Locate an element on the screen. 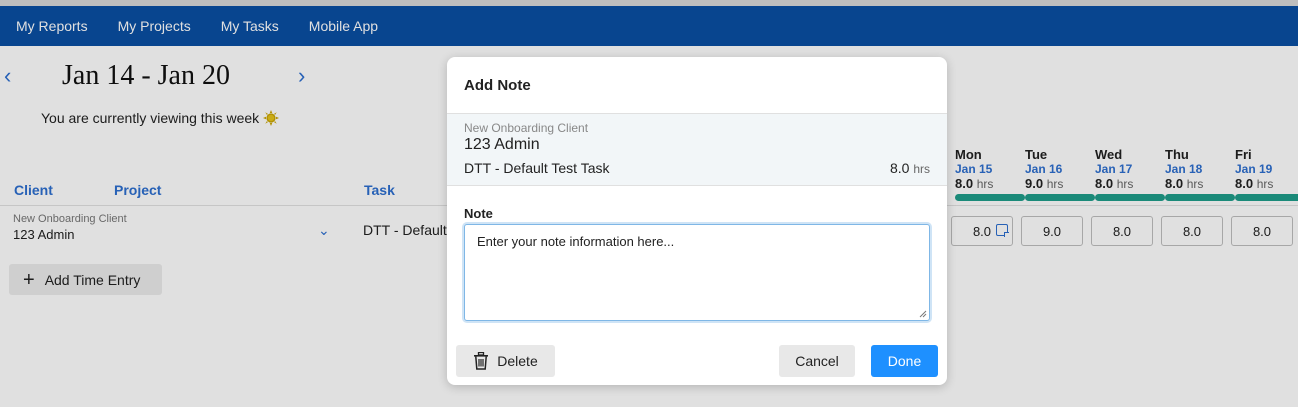 Image resolution: width=1298 pixels, height=407 pixels. dialog-title: Add Note is located at coordinates (497, 85).